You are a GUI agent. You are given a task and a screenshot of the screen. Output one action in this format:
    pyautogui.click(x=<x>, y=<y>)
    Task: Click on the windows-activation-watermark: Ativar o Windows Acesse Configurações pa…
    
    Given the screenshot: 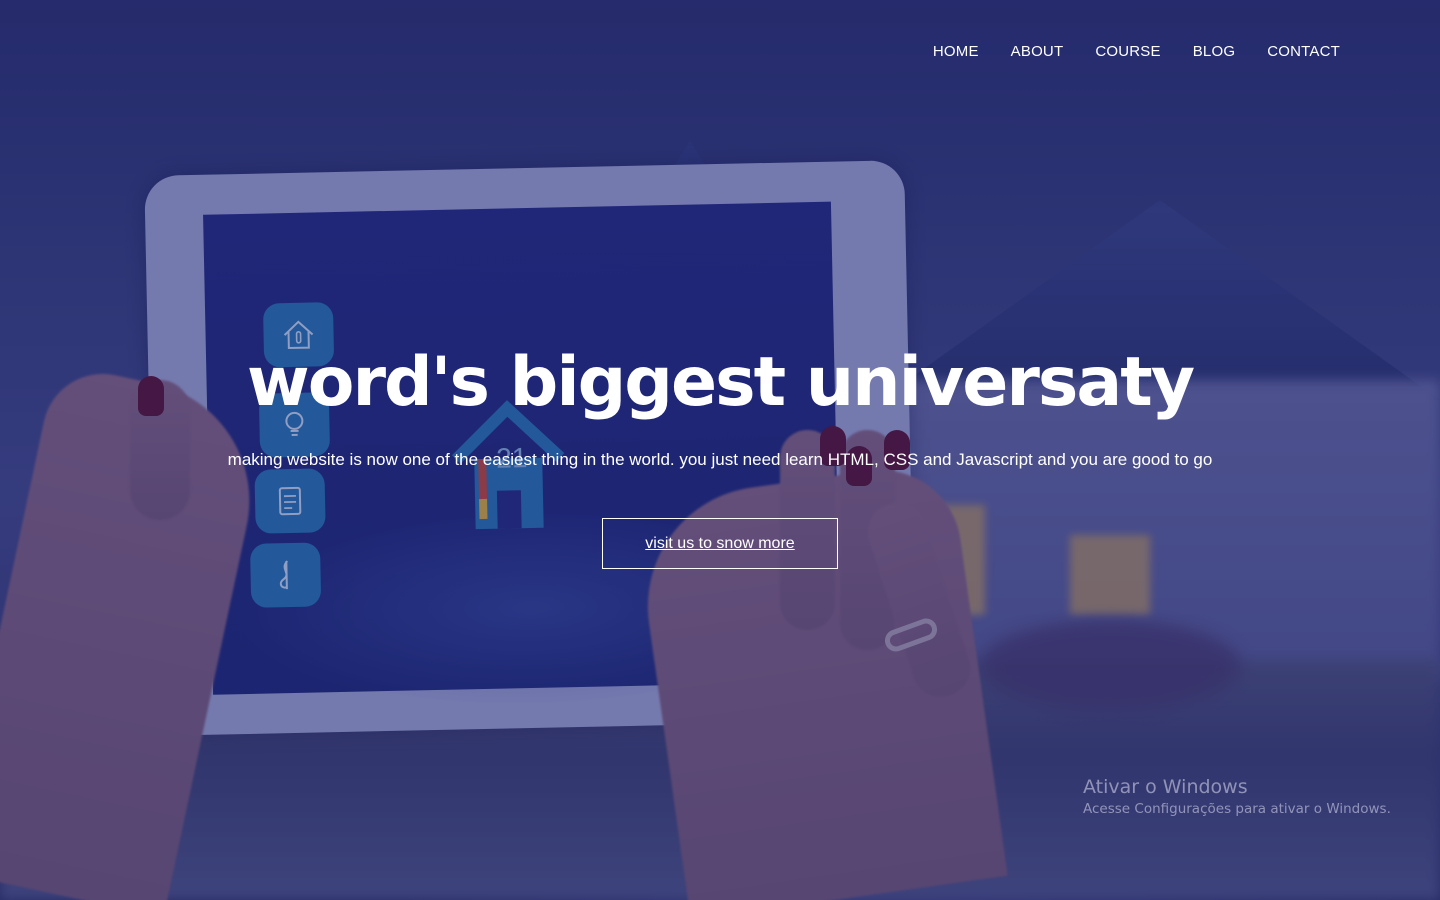 What is the action you would take?
    pyautogui.click(x=1237, y=796)
    